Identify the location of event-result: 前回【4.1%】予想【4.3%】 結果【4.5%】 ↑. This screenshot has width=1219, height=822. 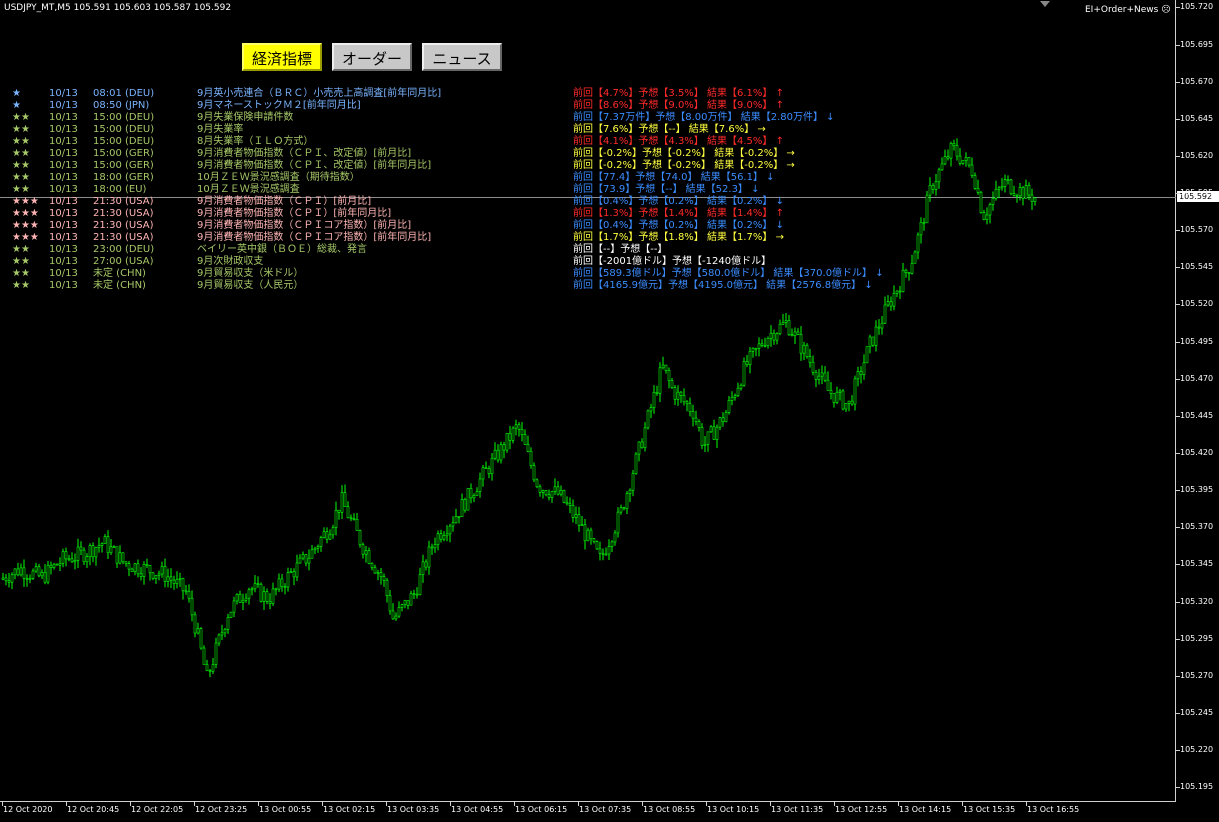
(678, 141).